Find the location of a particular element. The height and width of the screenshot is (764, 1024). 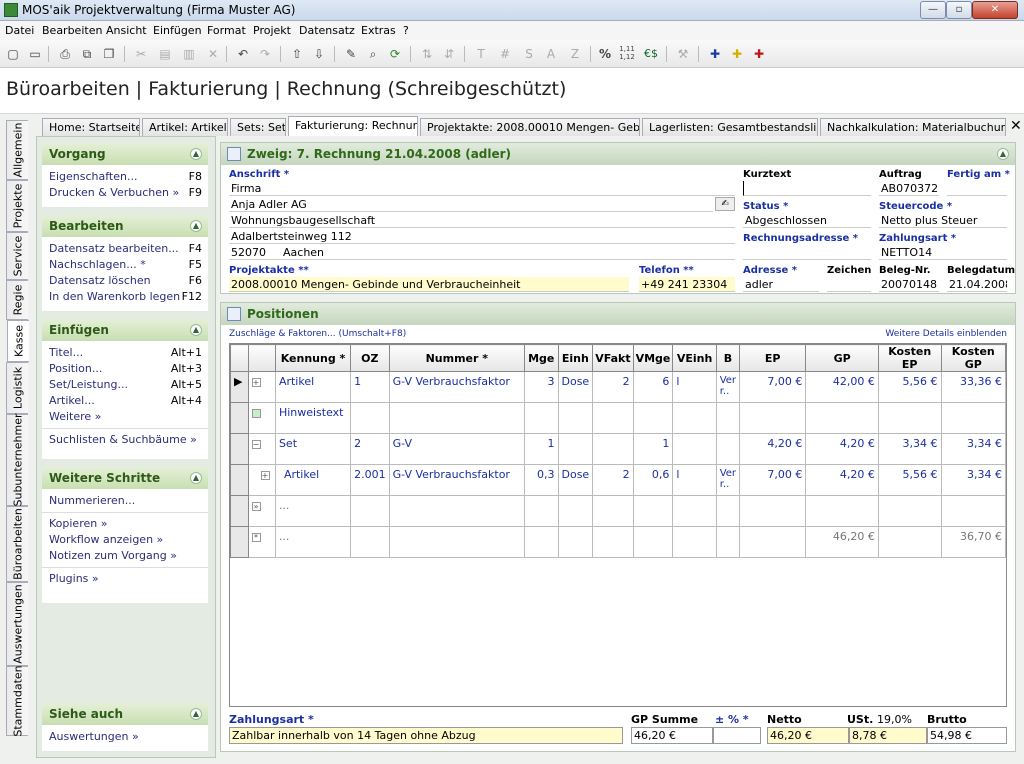

cell-kgp: 36,70 € is located at coordinates (973, 542).